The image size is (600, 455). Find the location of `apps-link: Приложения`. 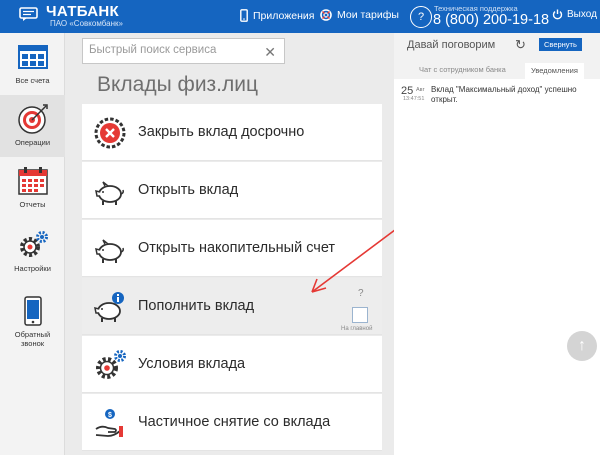

apps-link: Приложения is located at coordinates (277, 15).